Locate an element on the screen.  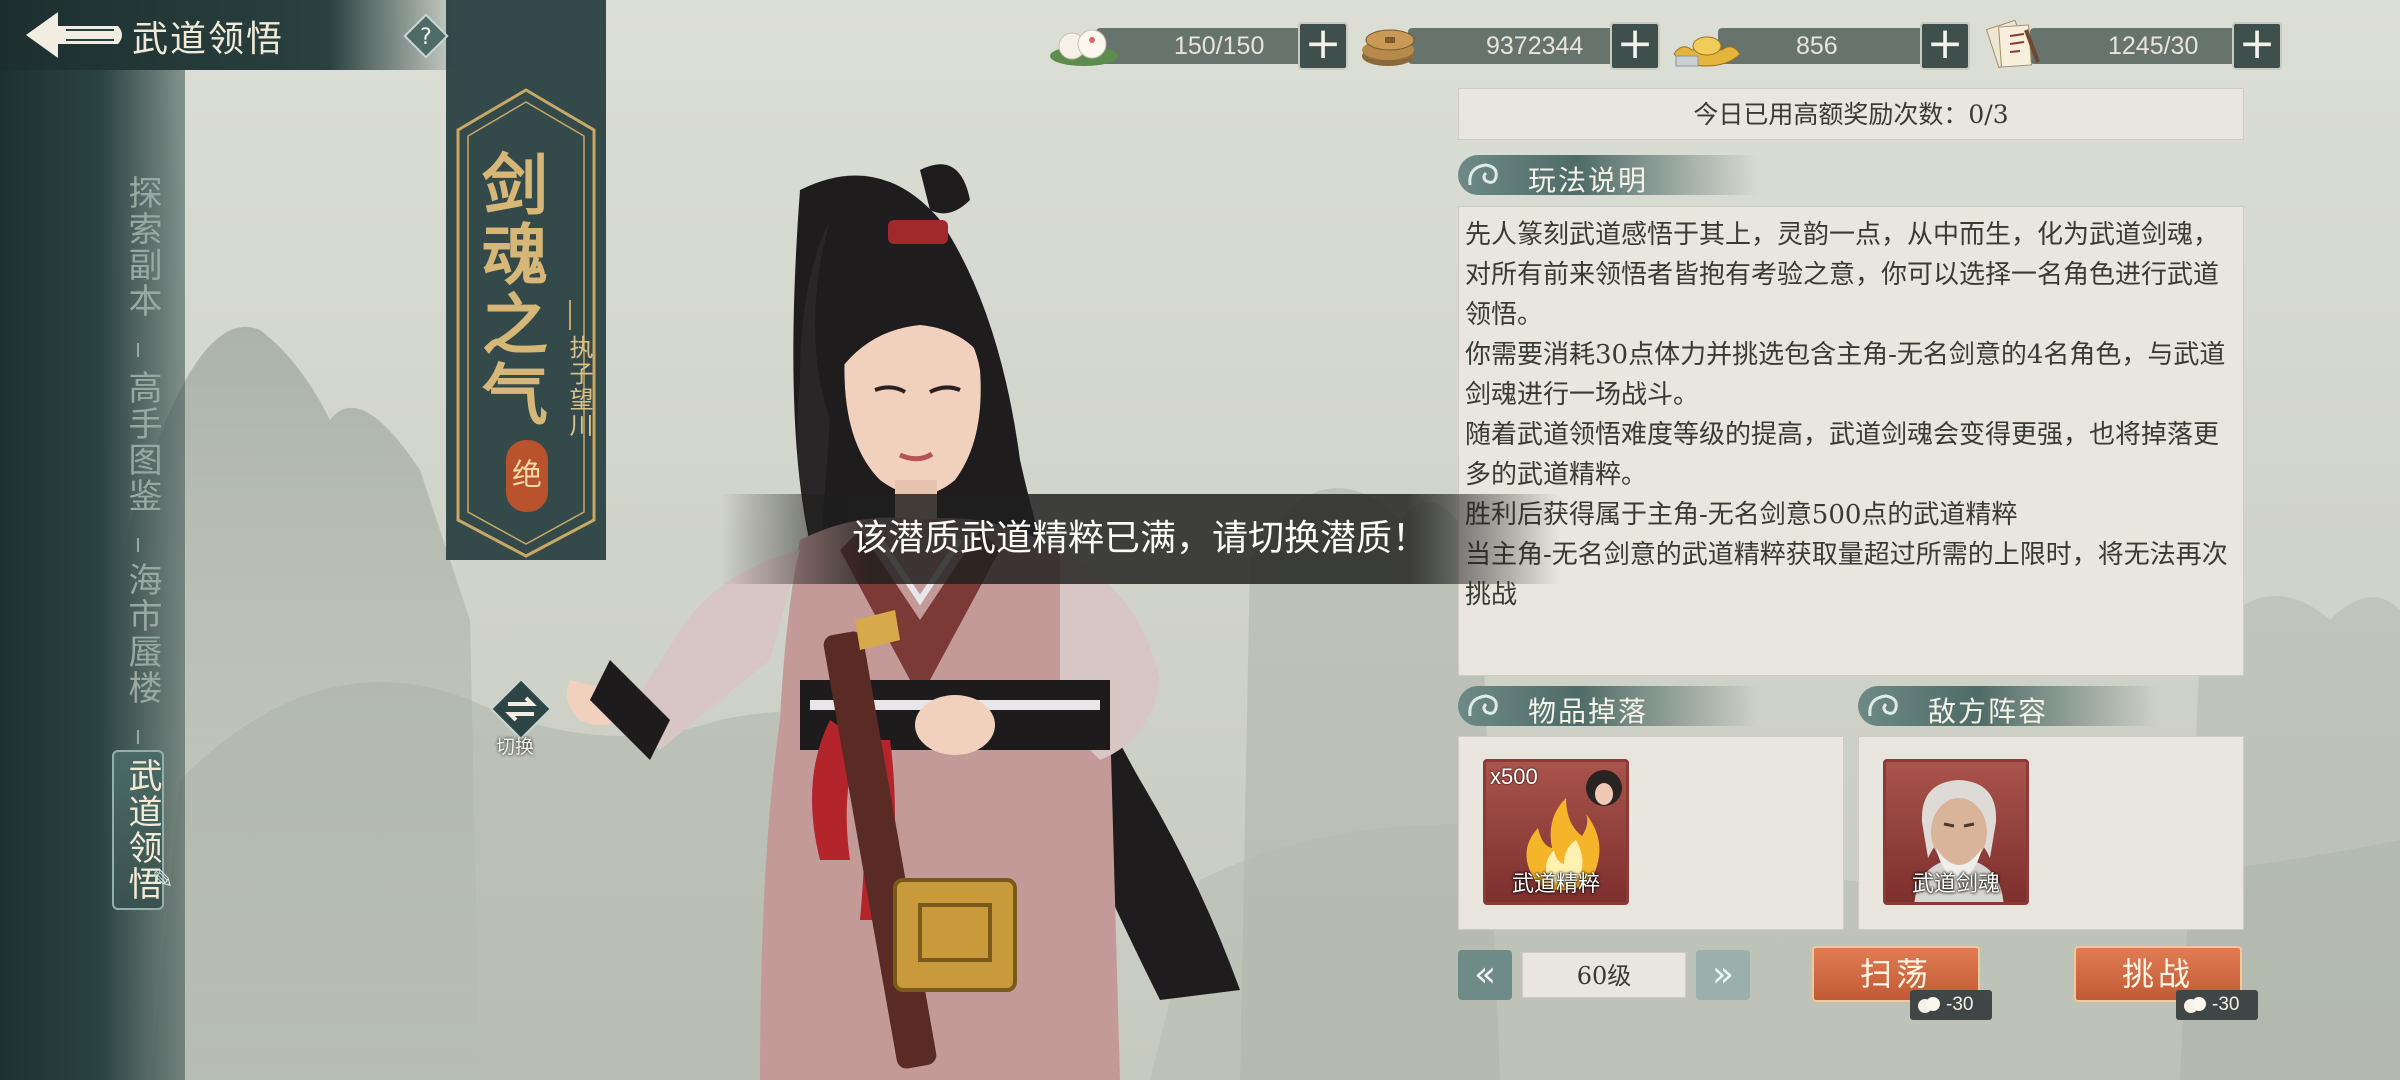
sidebar-item-master-atlas: 高手图鉴 is located at coordinates (139, 442).